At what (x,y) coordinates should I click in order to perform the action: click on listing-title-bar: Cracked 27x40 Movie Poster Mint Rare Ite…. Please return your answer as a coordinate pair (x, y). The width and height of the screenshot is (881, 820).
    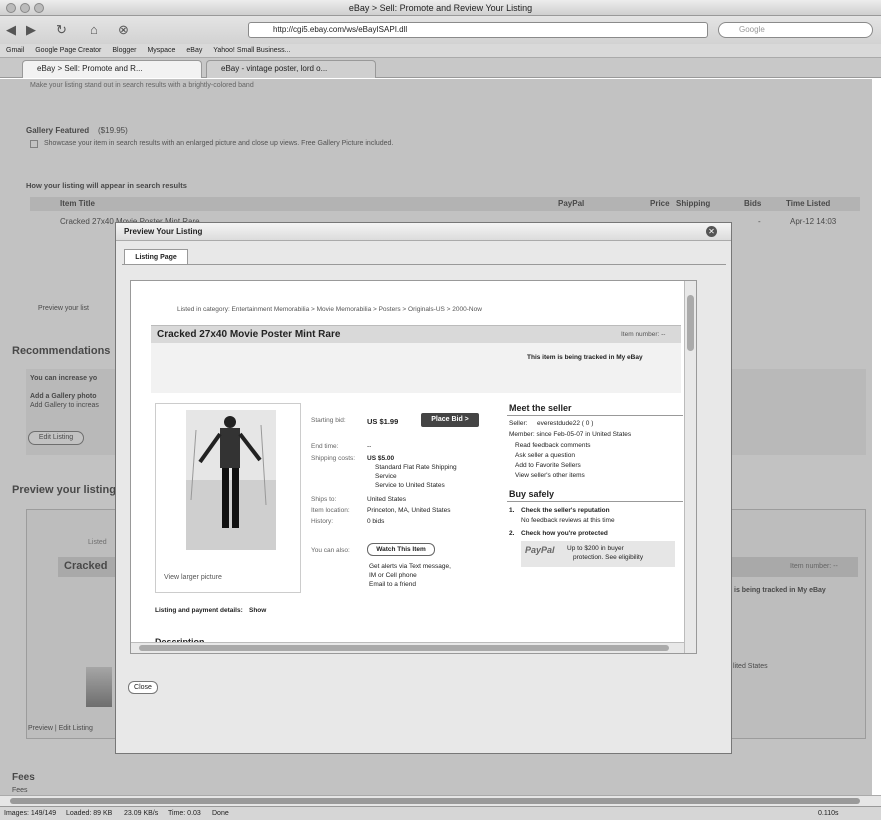
    Looking at the image, I should click on (416, 334).